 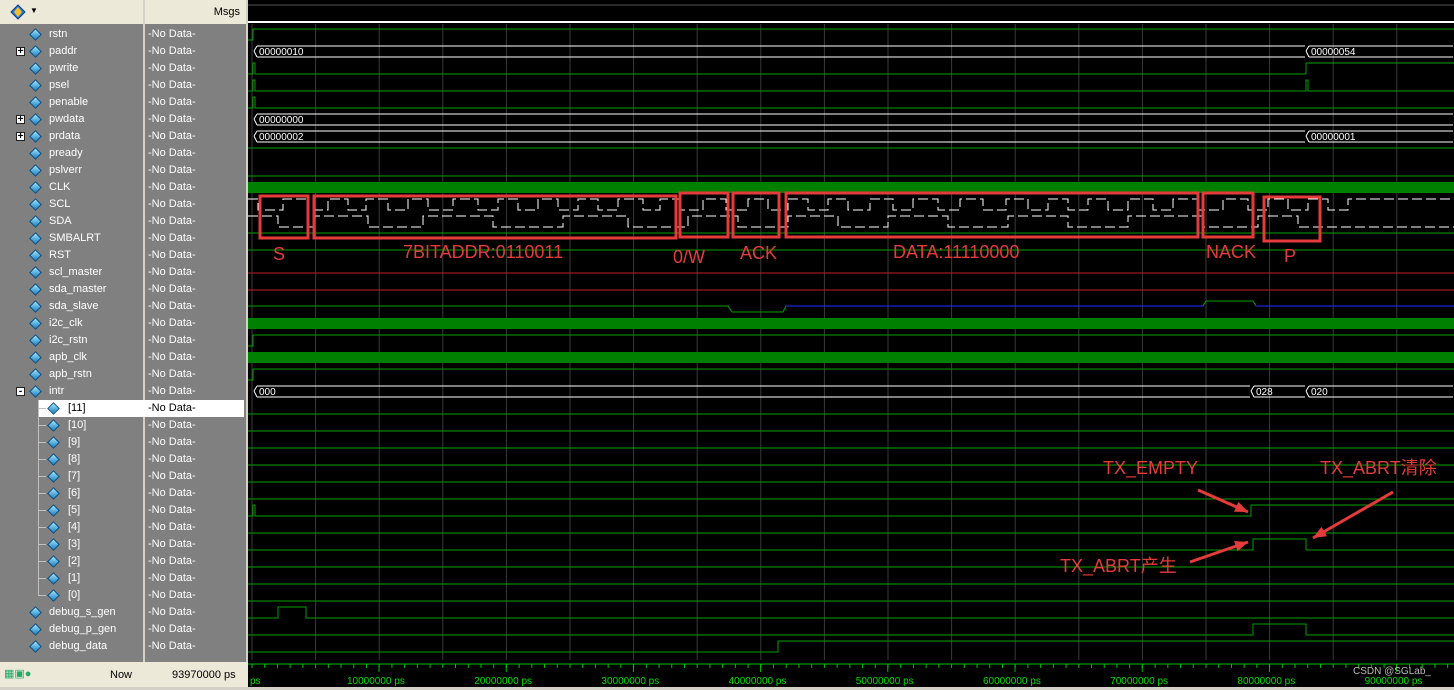 What do you see at coordinates (279, 254) in the screenshot?
I see `annotation-label-s: S` at bounding box center [279, 254].